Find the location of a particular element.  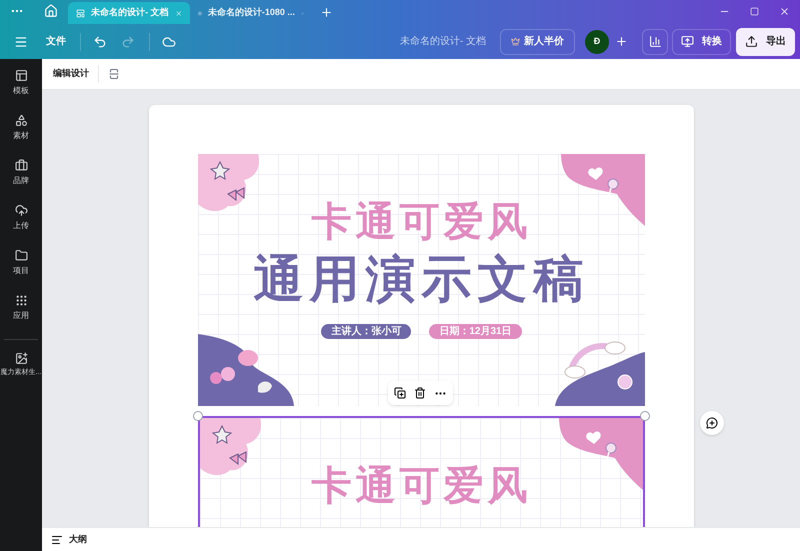

insights-button is located at coordinates (655, 41).